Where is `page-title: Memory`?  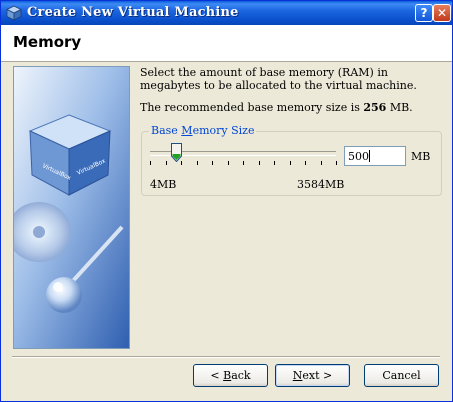
page-title: Memory is located at coordinates (47, 42).